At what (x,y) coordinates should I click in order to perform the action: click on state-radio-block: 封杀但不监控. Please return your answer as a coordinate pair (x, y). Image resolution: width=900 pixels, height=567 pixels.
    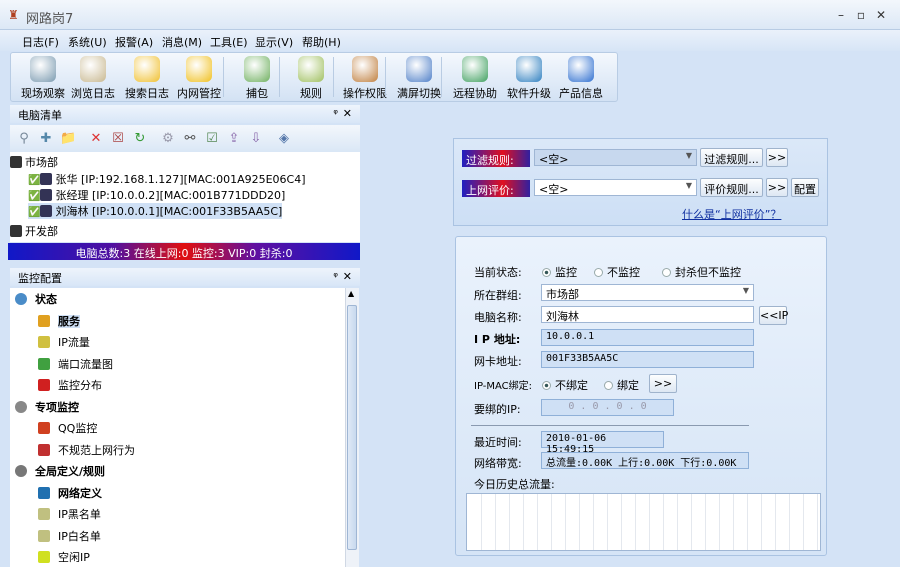
    Looking at the image, I should click on (701, 272).